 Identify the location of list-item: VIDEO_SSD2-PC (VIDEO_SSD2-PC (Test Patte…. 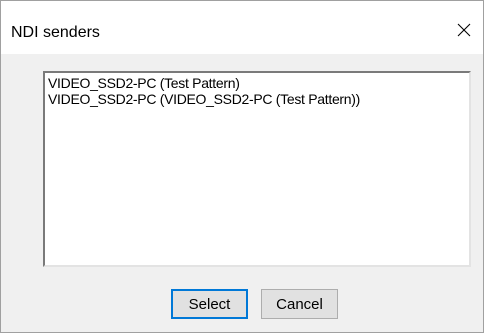
(258, 99).